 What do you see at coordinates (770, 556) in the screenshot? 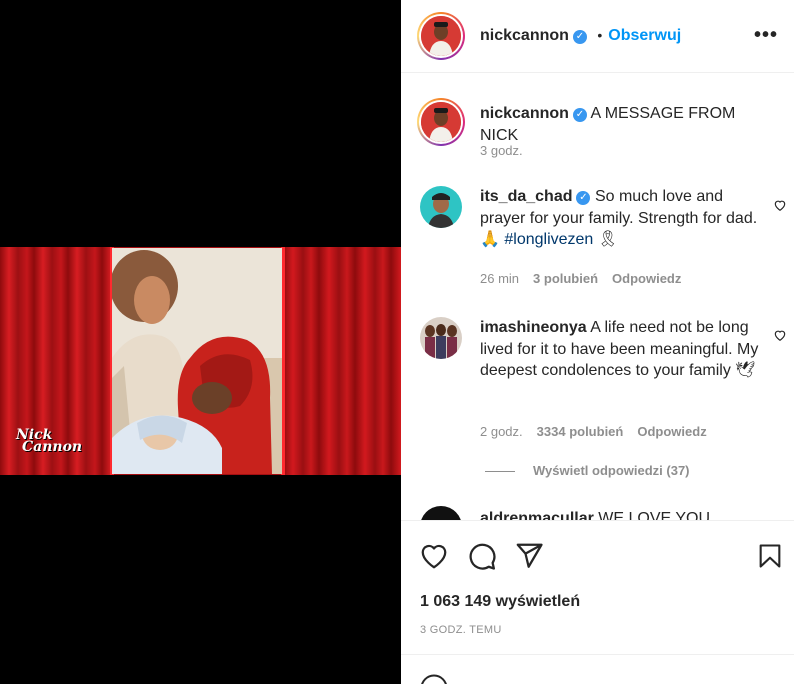
I see `save-bookmark-icon` at bounding box center [770, 556].